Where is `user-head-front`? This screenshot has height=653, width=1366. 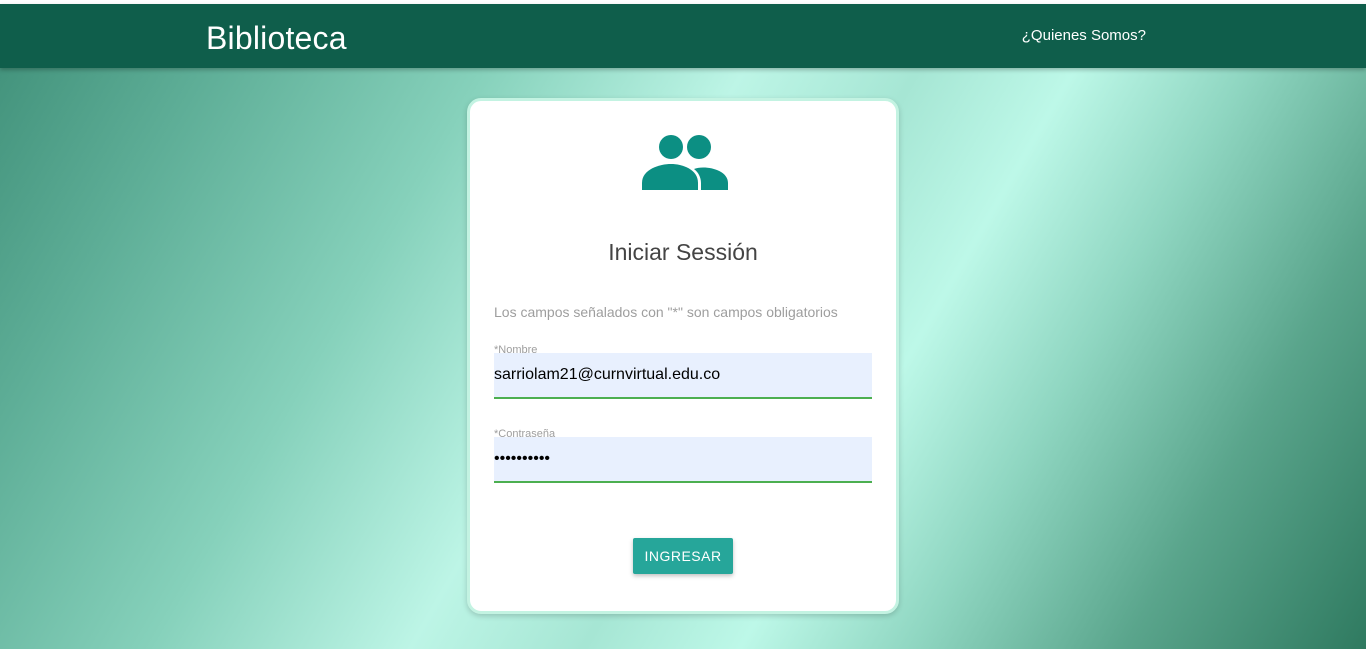 user-head-front is located at coordinates (671, 147).